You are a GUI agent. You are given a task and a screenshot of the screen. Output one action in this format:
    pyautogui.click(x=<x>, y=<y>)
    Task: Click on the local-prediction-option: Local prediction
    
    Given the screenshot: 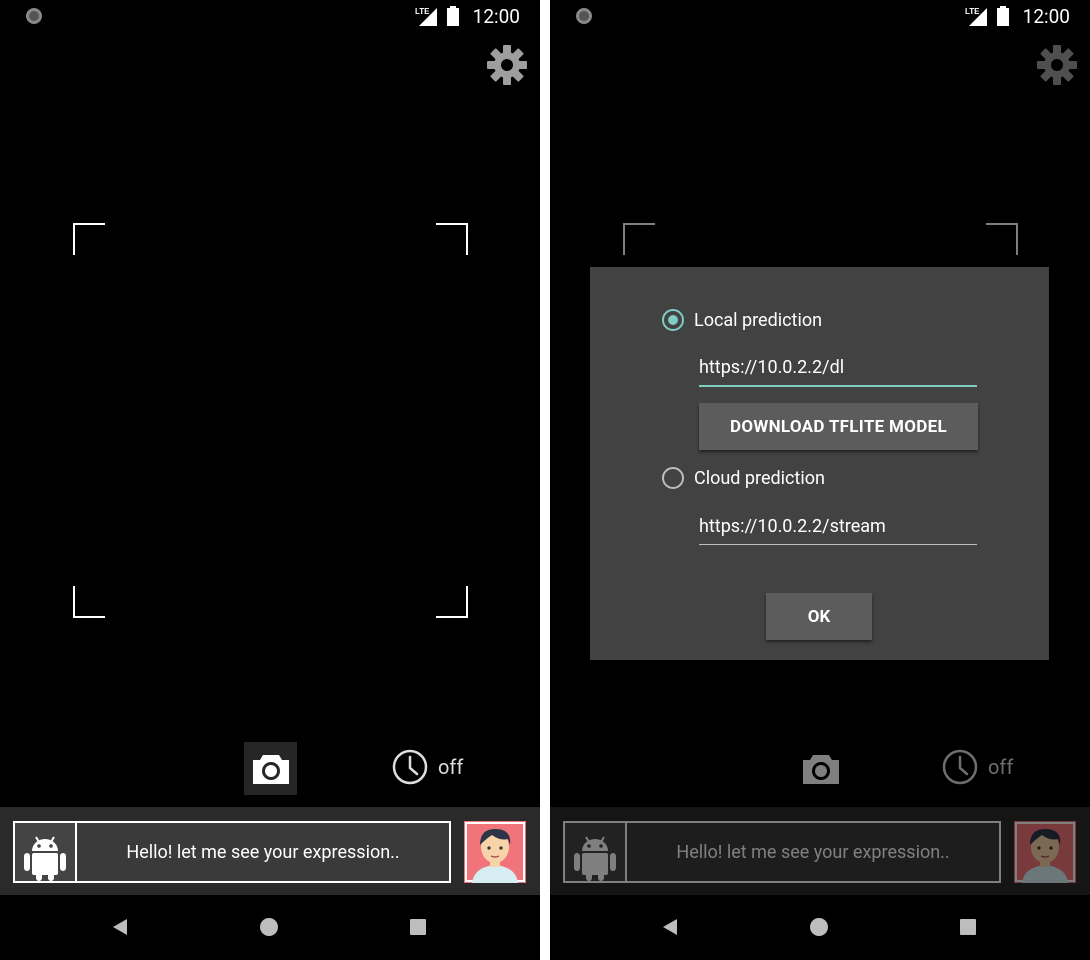 What is the action you would take?
    pyautogui.click(x=742, y=320)
    